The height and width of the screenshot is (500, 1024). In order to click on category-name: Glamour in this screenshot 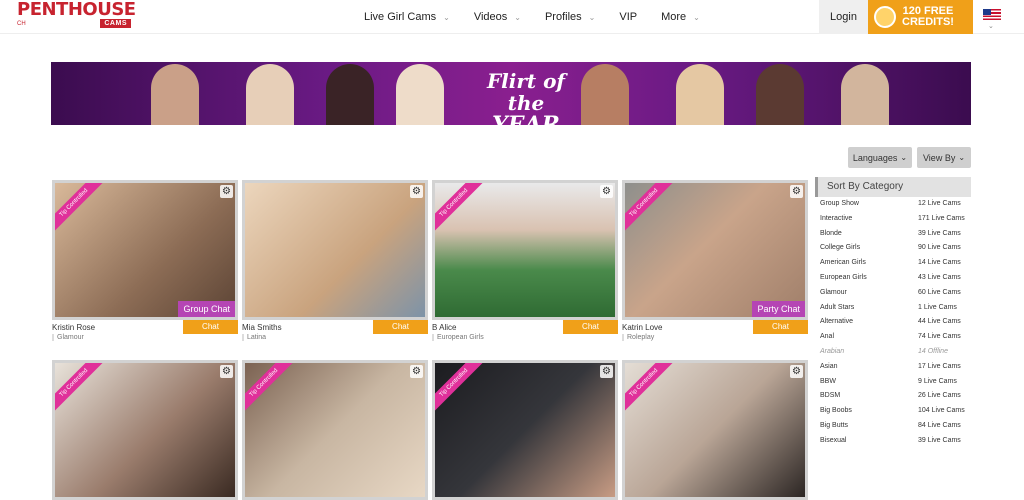, I will do `click(833, 292)`.